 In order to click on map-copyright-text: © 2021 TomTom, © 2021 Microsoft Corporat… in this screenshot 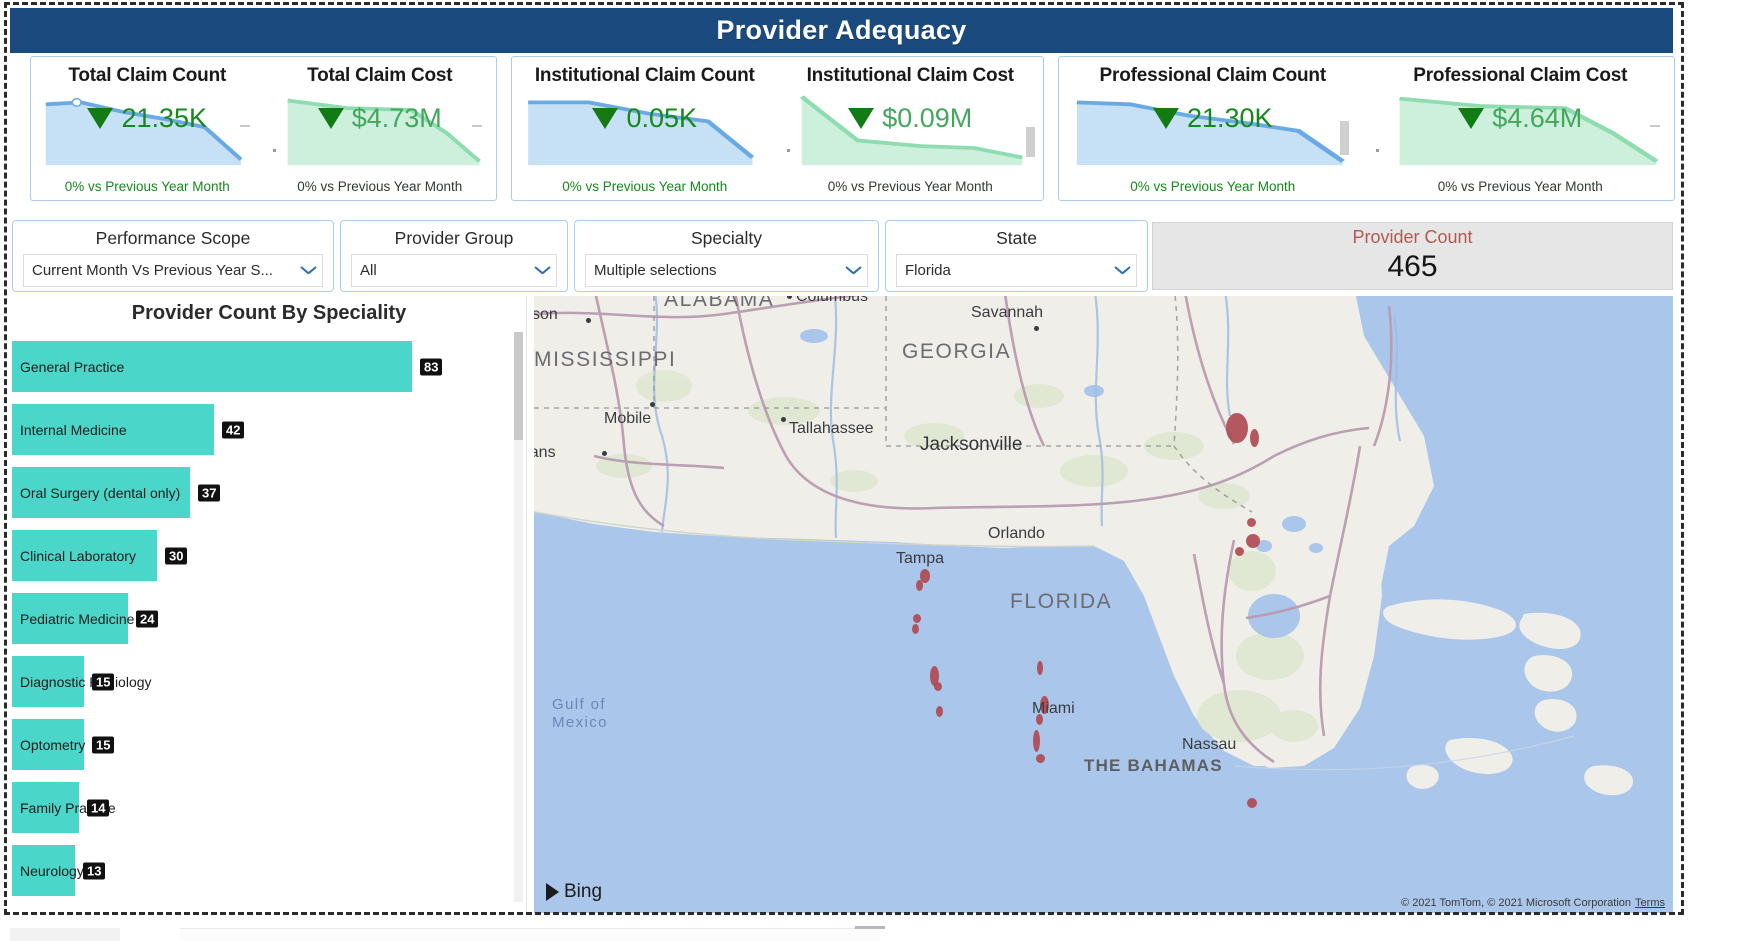, I will do `click(1516, 903)`.